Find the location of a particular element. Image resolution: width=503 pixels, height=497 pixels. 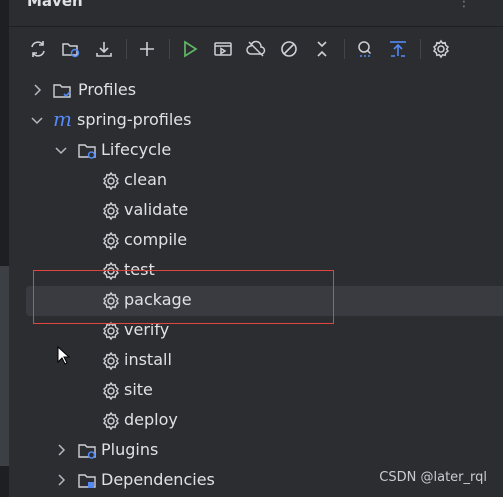

lifecycle-goal-deploy: deploy is located at coordinates (251, 421).